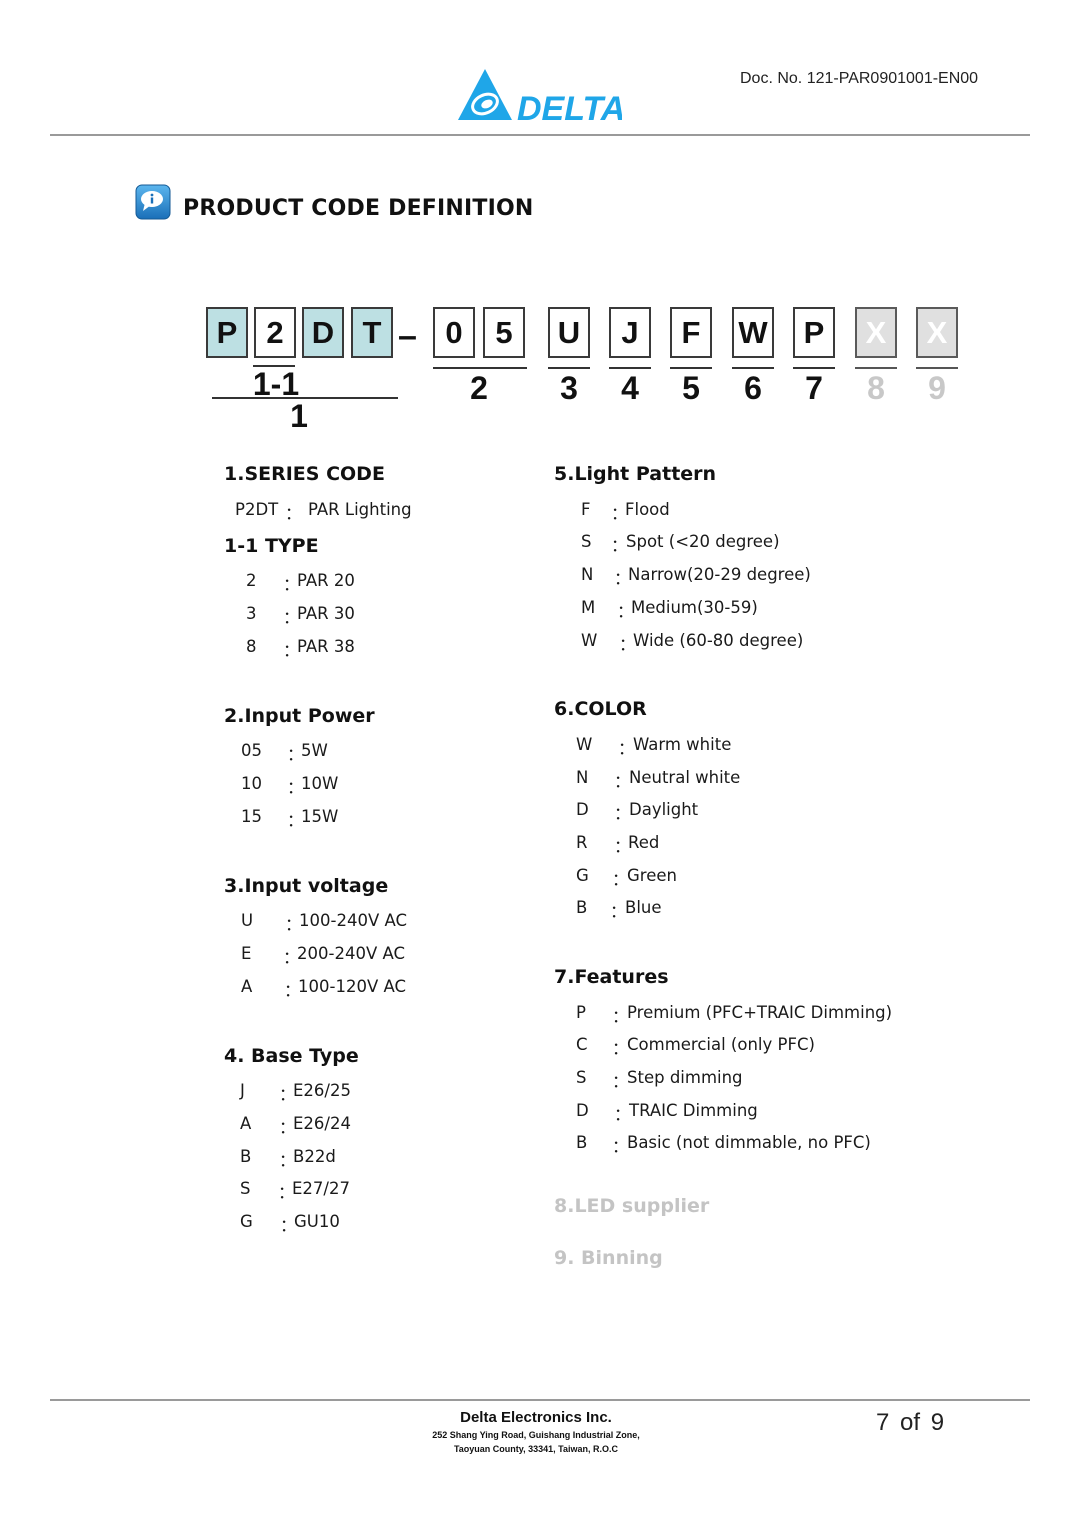 Image resolution: width=1080 pixels, height=1528 pixels. What do you see at coordinates (703, 541) in the screenshot?
I see `light-pattern-desc: Spot (<20 degree)` at bounding box center [703, 541].